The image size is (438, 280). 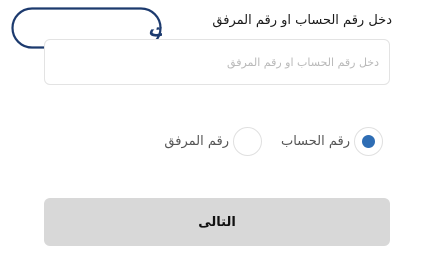 What do you see at coordinates (315, 141) in the screenshot?
I see `radio-account-number-label: رقم الحساب` at bounding box center [315, 141].